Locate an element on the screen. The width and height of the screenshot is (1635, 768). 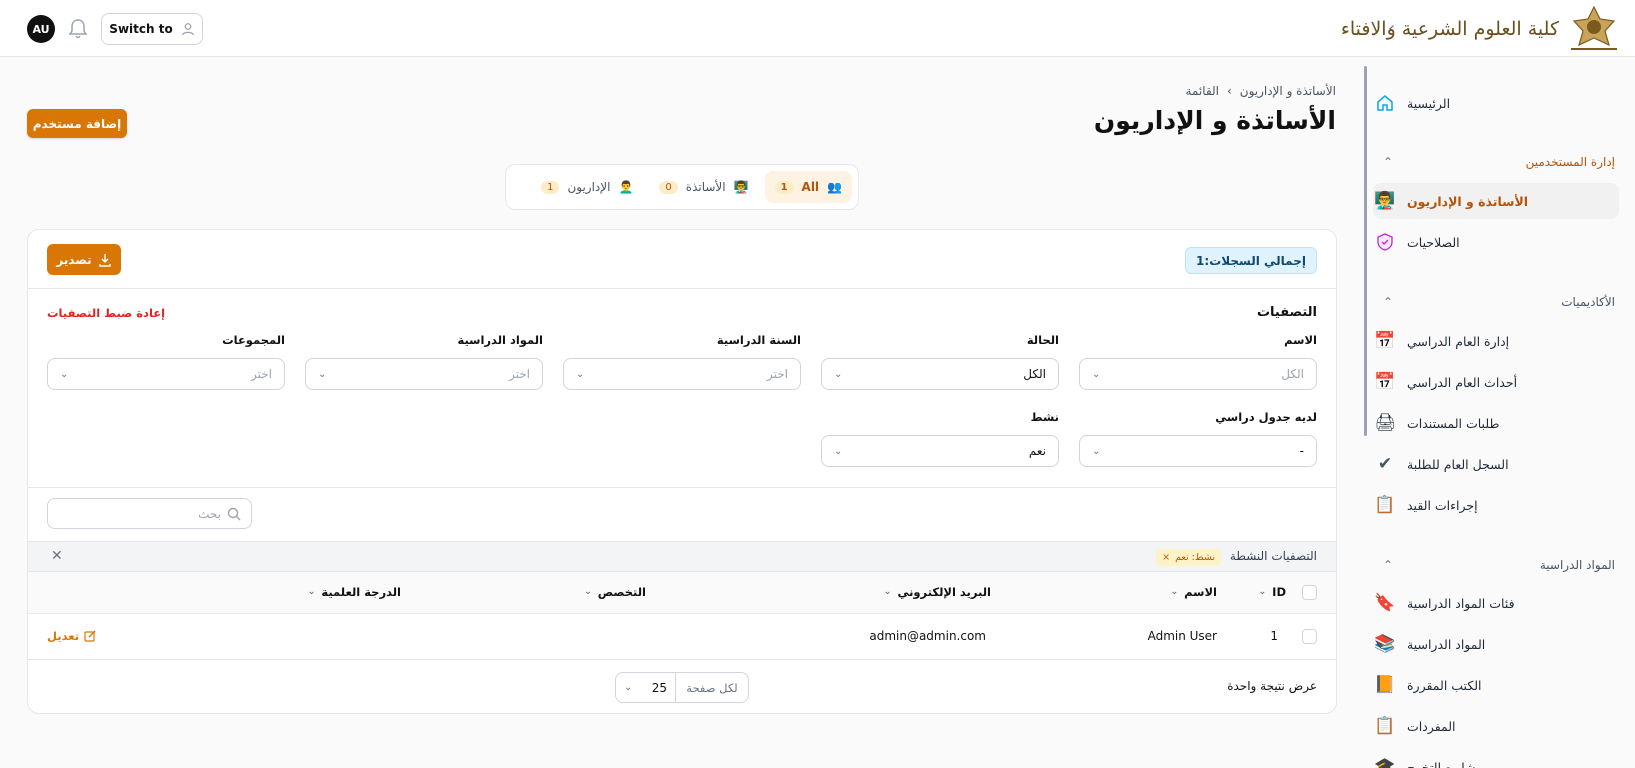
sidebar-group-label: الأكاديميات is located at coordinates (1588, 302).